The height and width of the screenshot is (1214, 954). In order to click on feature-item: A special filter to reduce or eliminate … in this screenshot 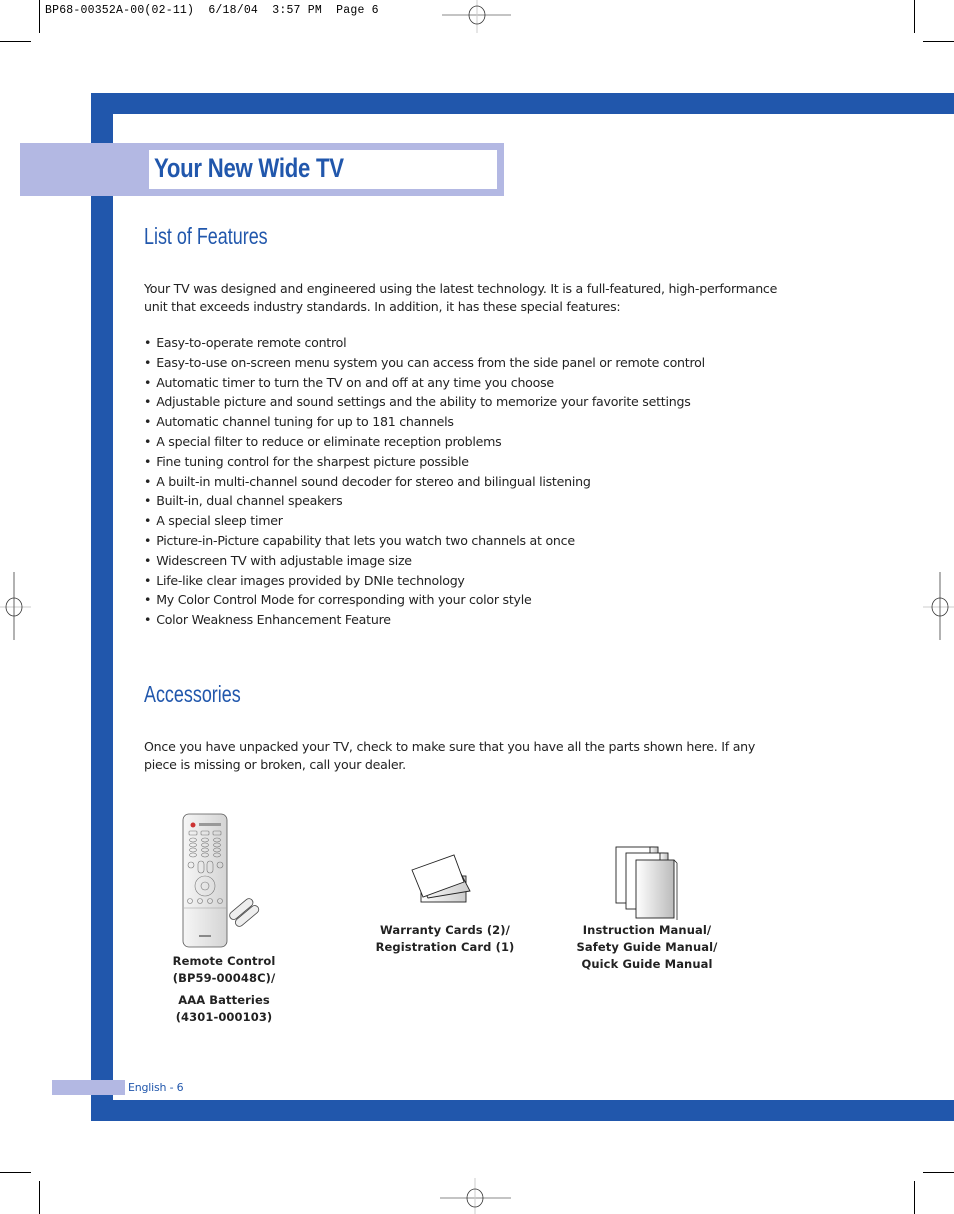, I will do `click(424, 442)`.